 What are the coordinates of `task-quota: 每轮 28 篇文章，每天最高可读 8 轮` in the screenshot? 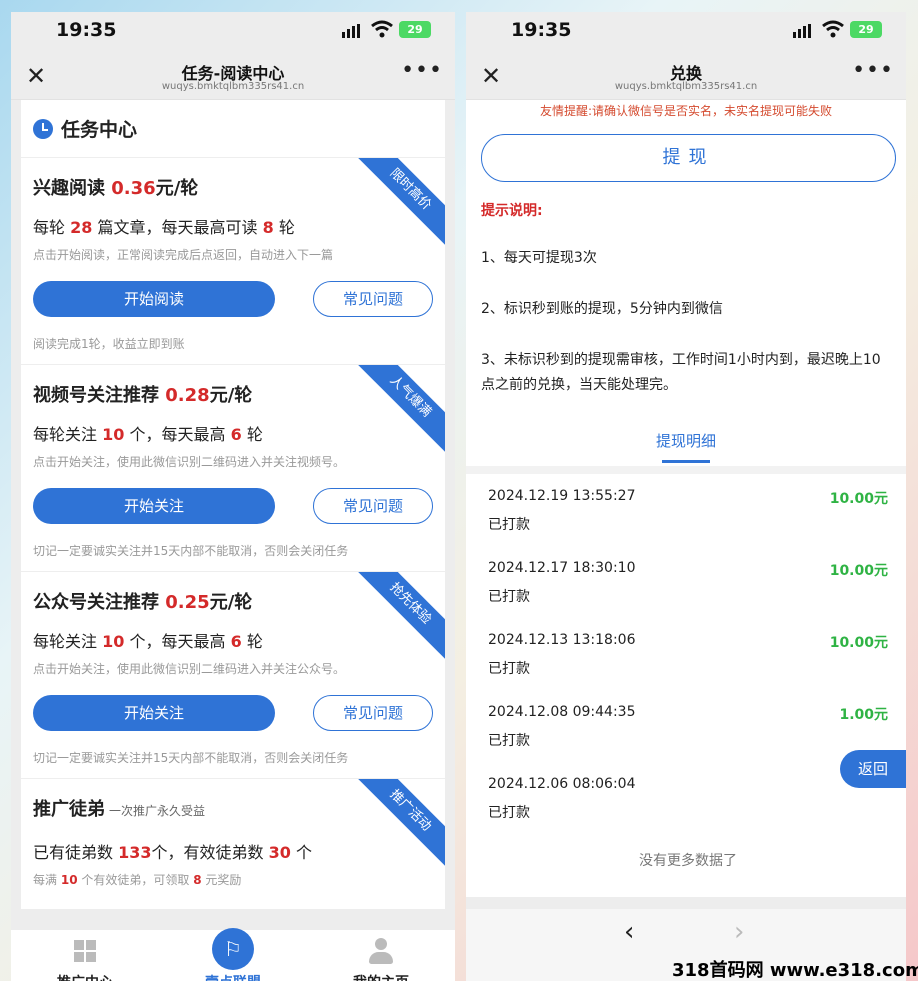 It's located at (164, 227).